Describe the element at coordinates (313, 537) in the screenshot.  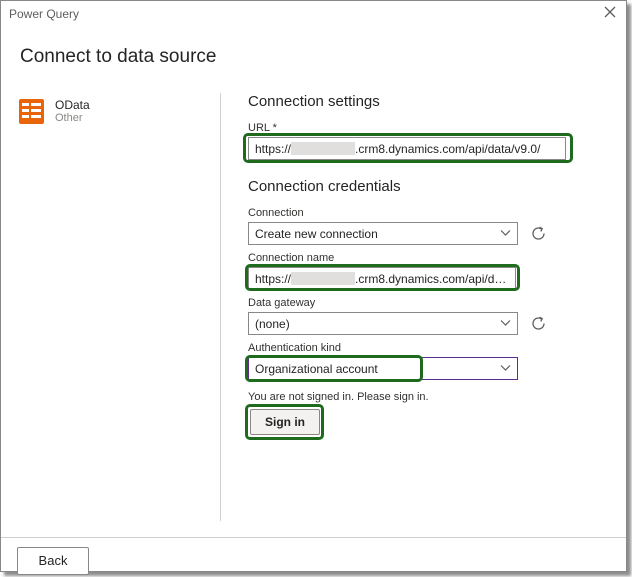
I see `footer-divider` at that location.